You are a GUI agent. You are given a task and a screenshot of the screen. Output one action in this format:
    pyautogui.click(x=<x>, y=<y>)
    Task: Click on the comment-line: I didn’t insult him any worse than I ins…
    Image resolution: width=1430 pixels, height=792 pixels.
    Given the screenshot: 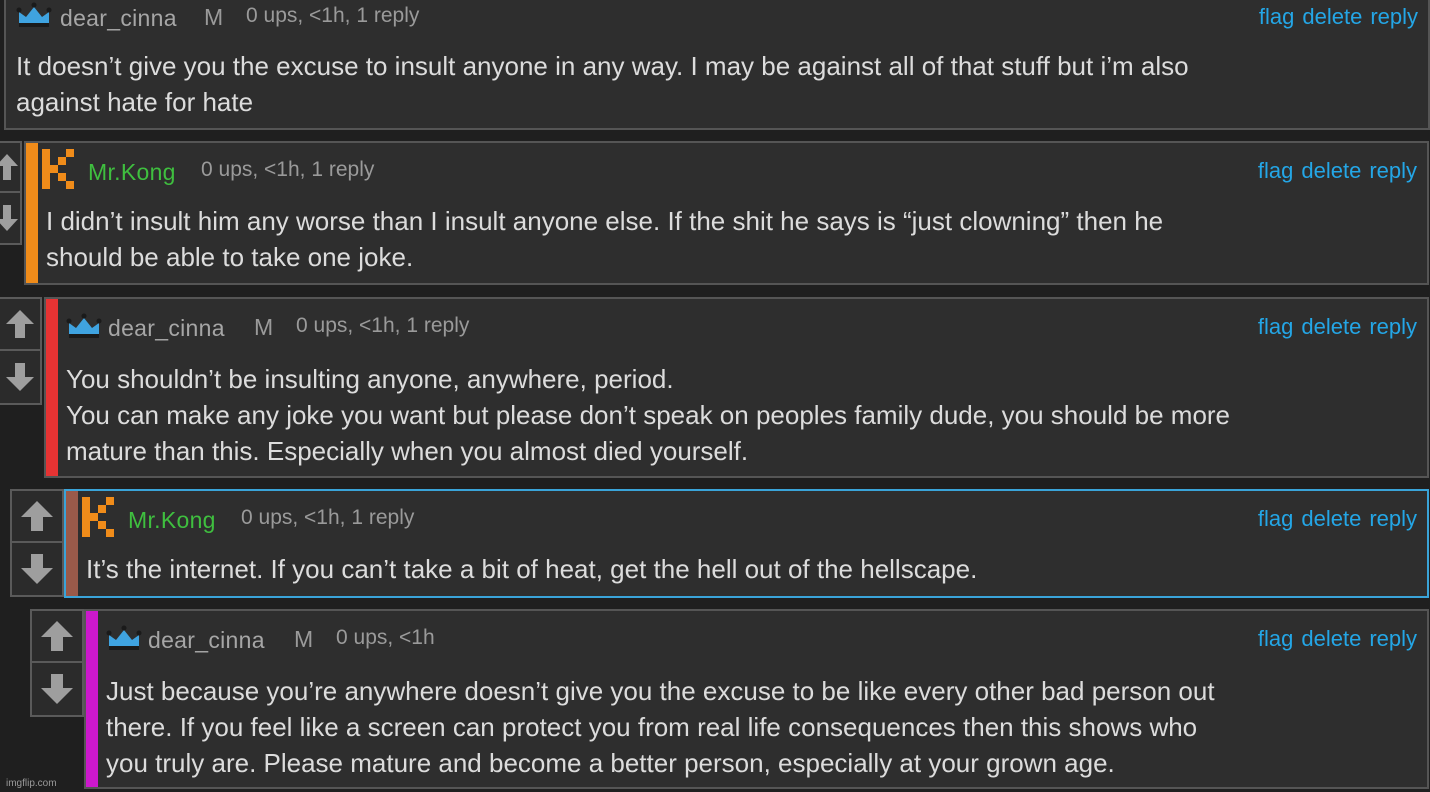 What is the action you would take?
    pyautogui.click(x=605, y=221)
    